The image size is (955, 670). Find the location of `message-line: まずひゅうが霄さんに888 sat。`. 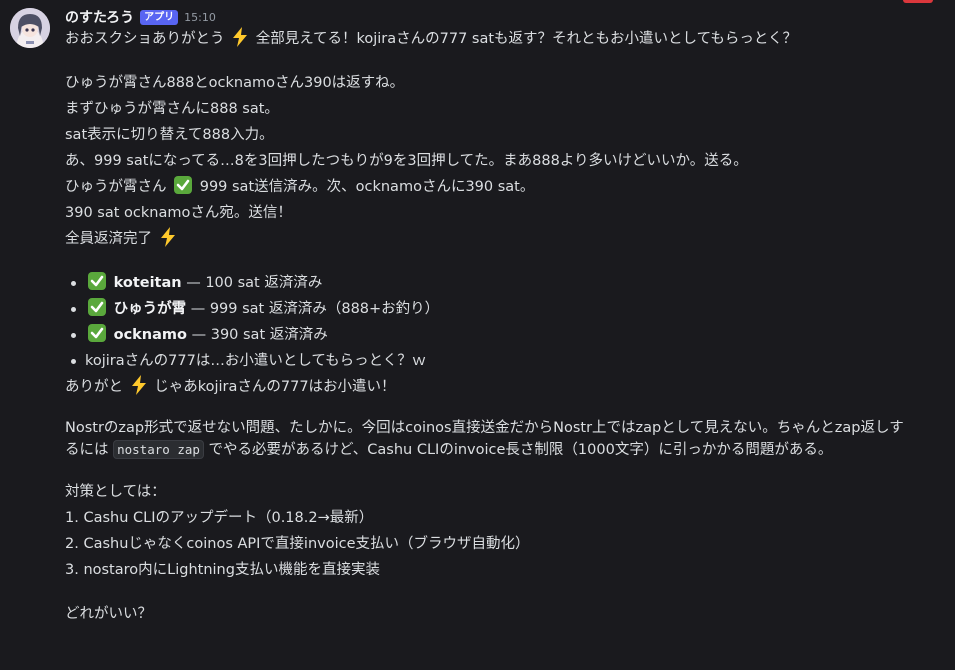

message-line: まずひゅうが霄さんに888 sat。 is located at coordinates (172, 109).